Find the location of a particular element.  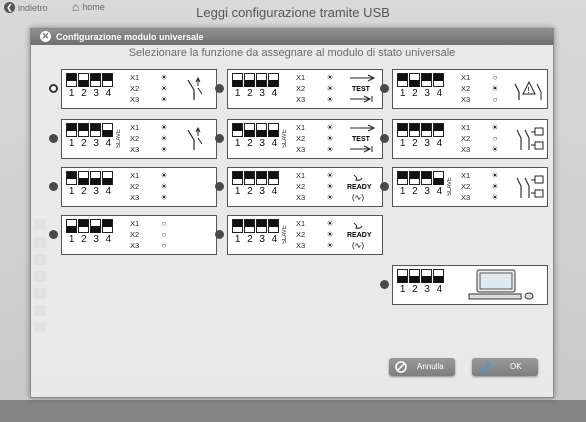

option-card: 1 2 3 4 X1 X2 X3 ○ ○ ○ is located at coordinates (139, 235).